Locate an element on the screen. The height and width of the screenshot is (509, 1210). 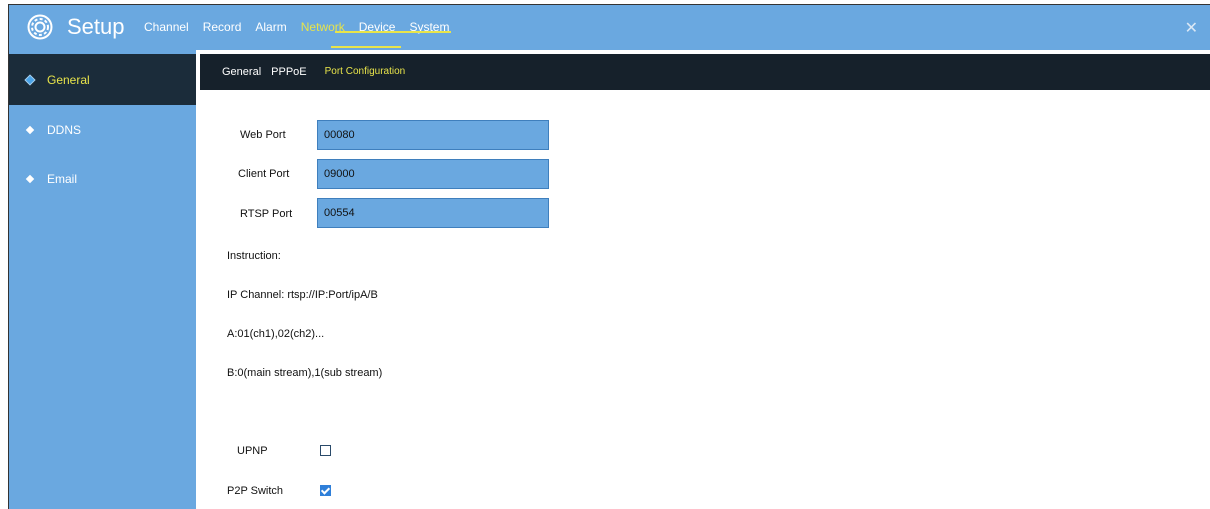
p2p-switch-label: P2P Switch is located at coordinates (255, 491).